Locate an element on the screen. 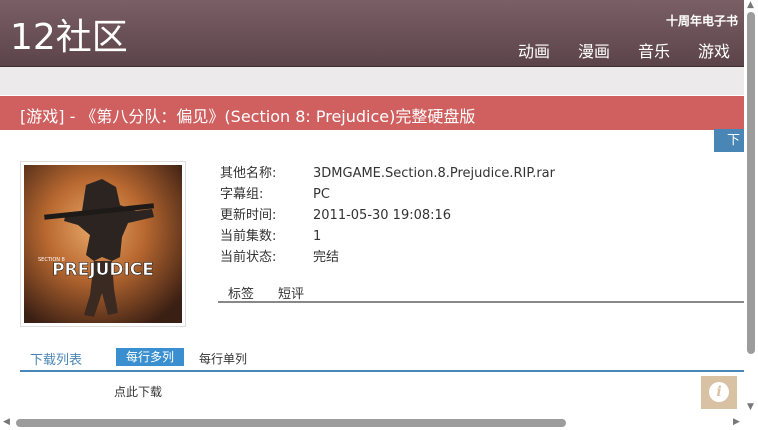  download-list-title: 下载列表 is located at coordinates (56, 360).